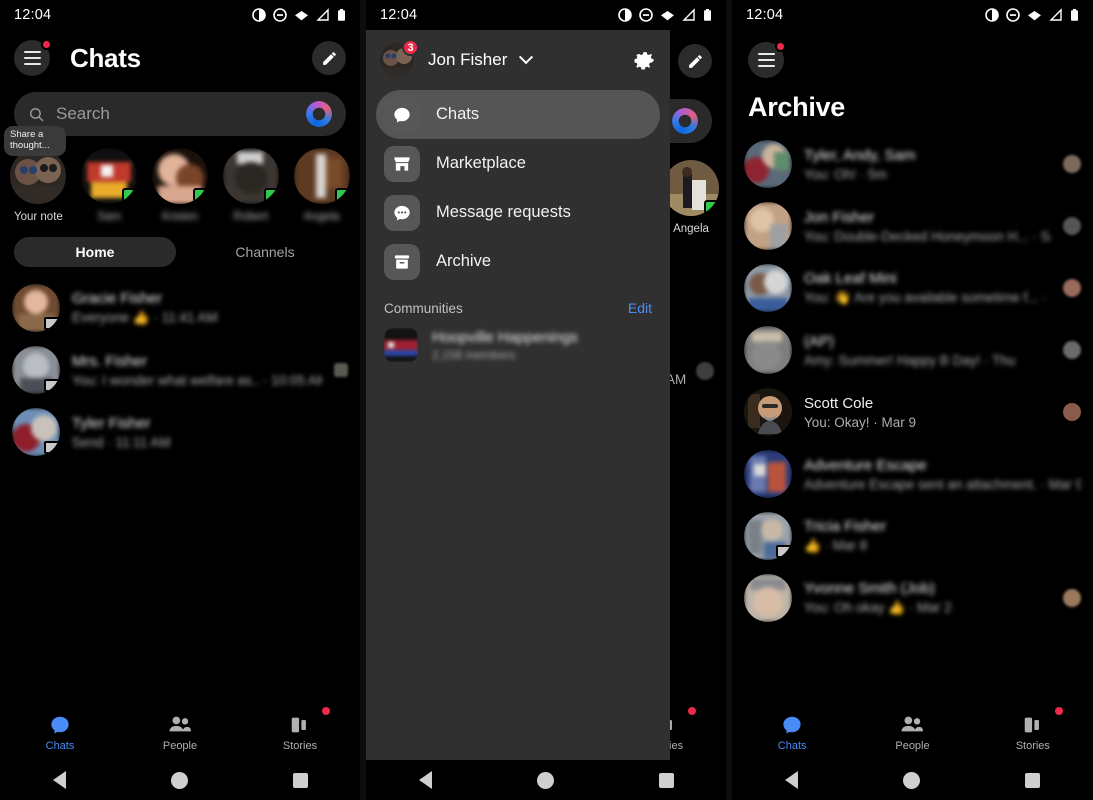  I want to click on communities-edit-button: Edit, so click(640, 308).